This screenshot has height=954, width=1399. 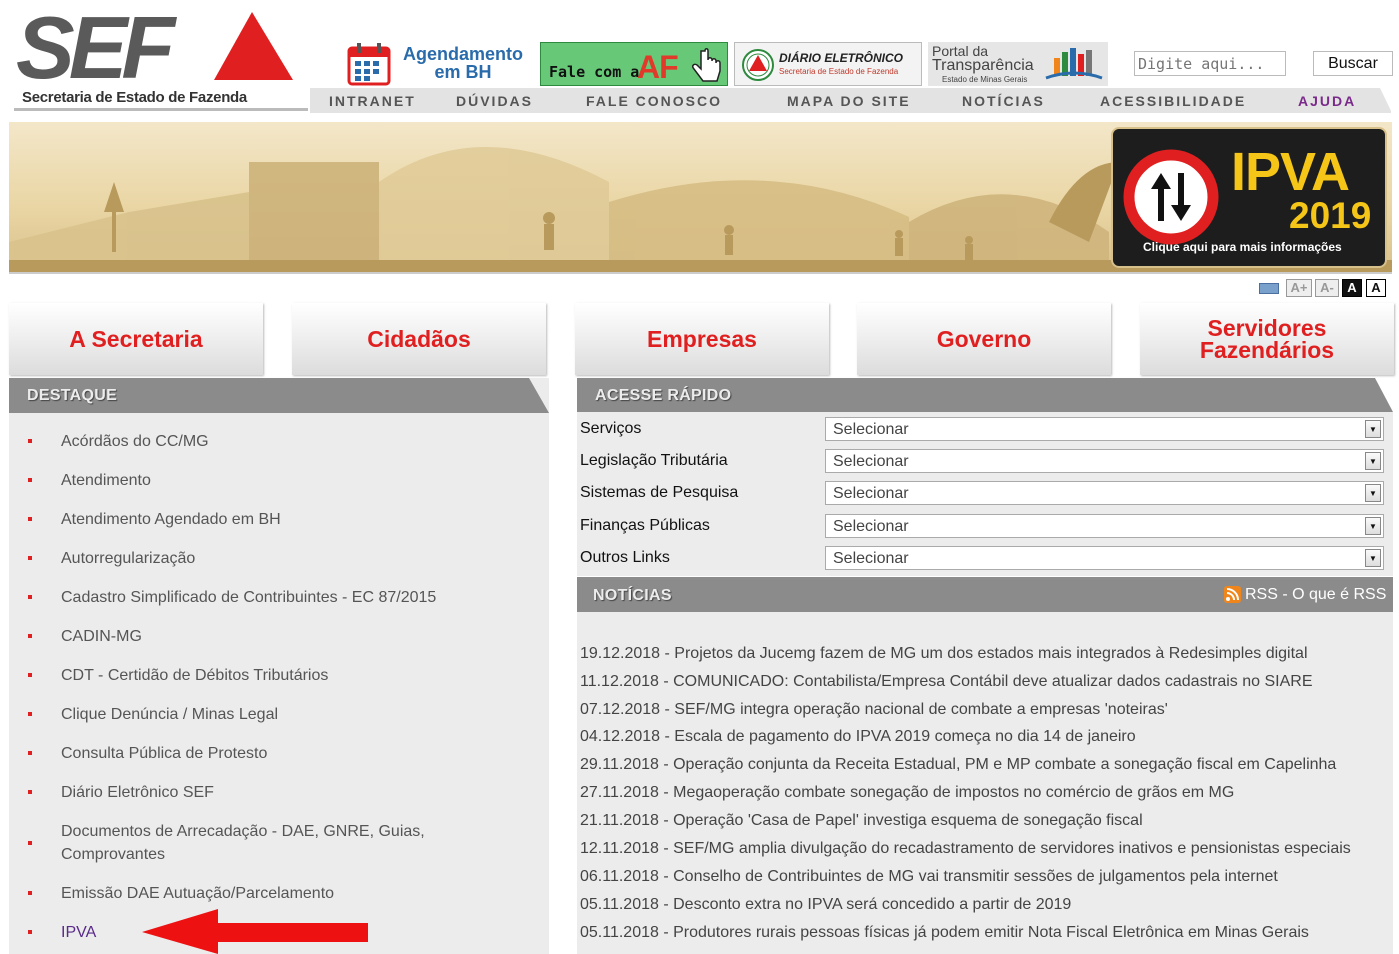 I want to click on list-item-label: Diário Eletrônico SEF, so click(x=137, y=792).